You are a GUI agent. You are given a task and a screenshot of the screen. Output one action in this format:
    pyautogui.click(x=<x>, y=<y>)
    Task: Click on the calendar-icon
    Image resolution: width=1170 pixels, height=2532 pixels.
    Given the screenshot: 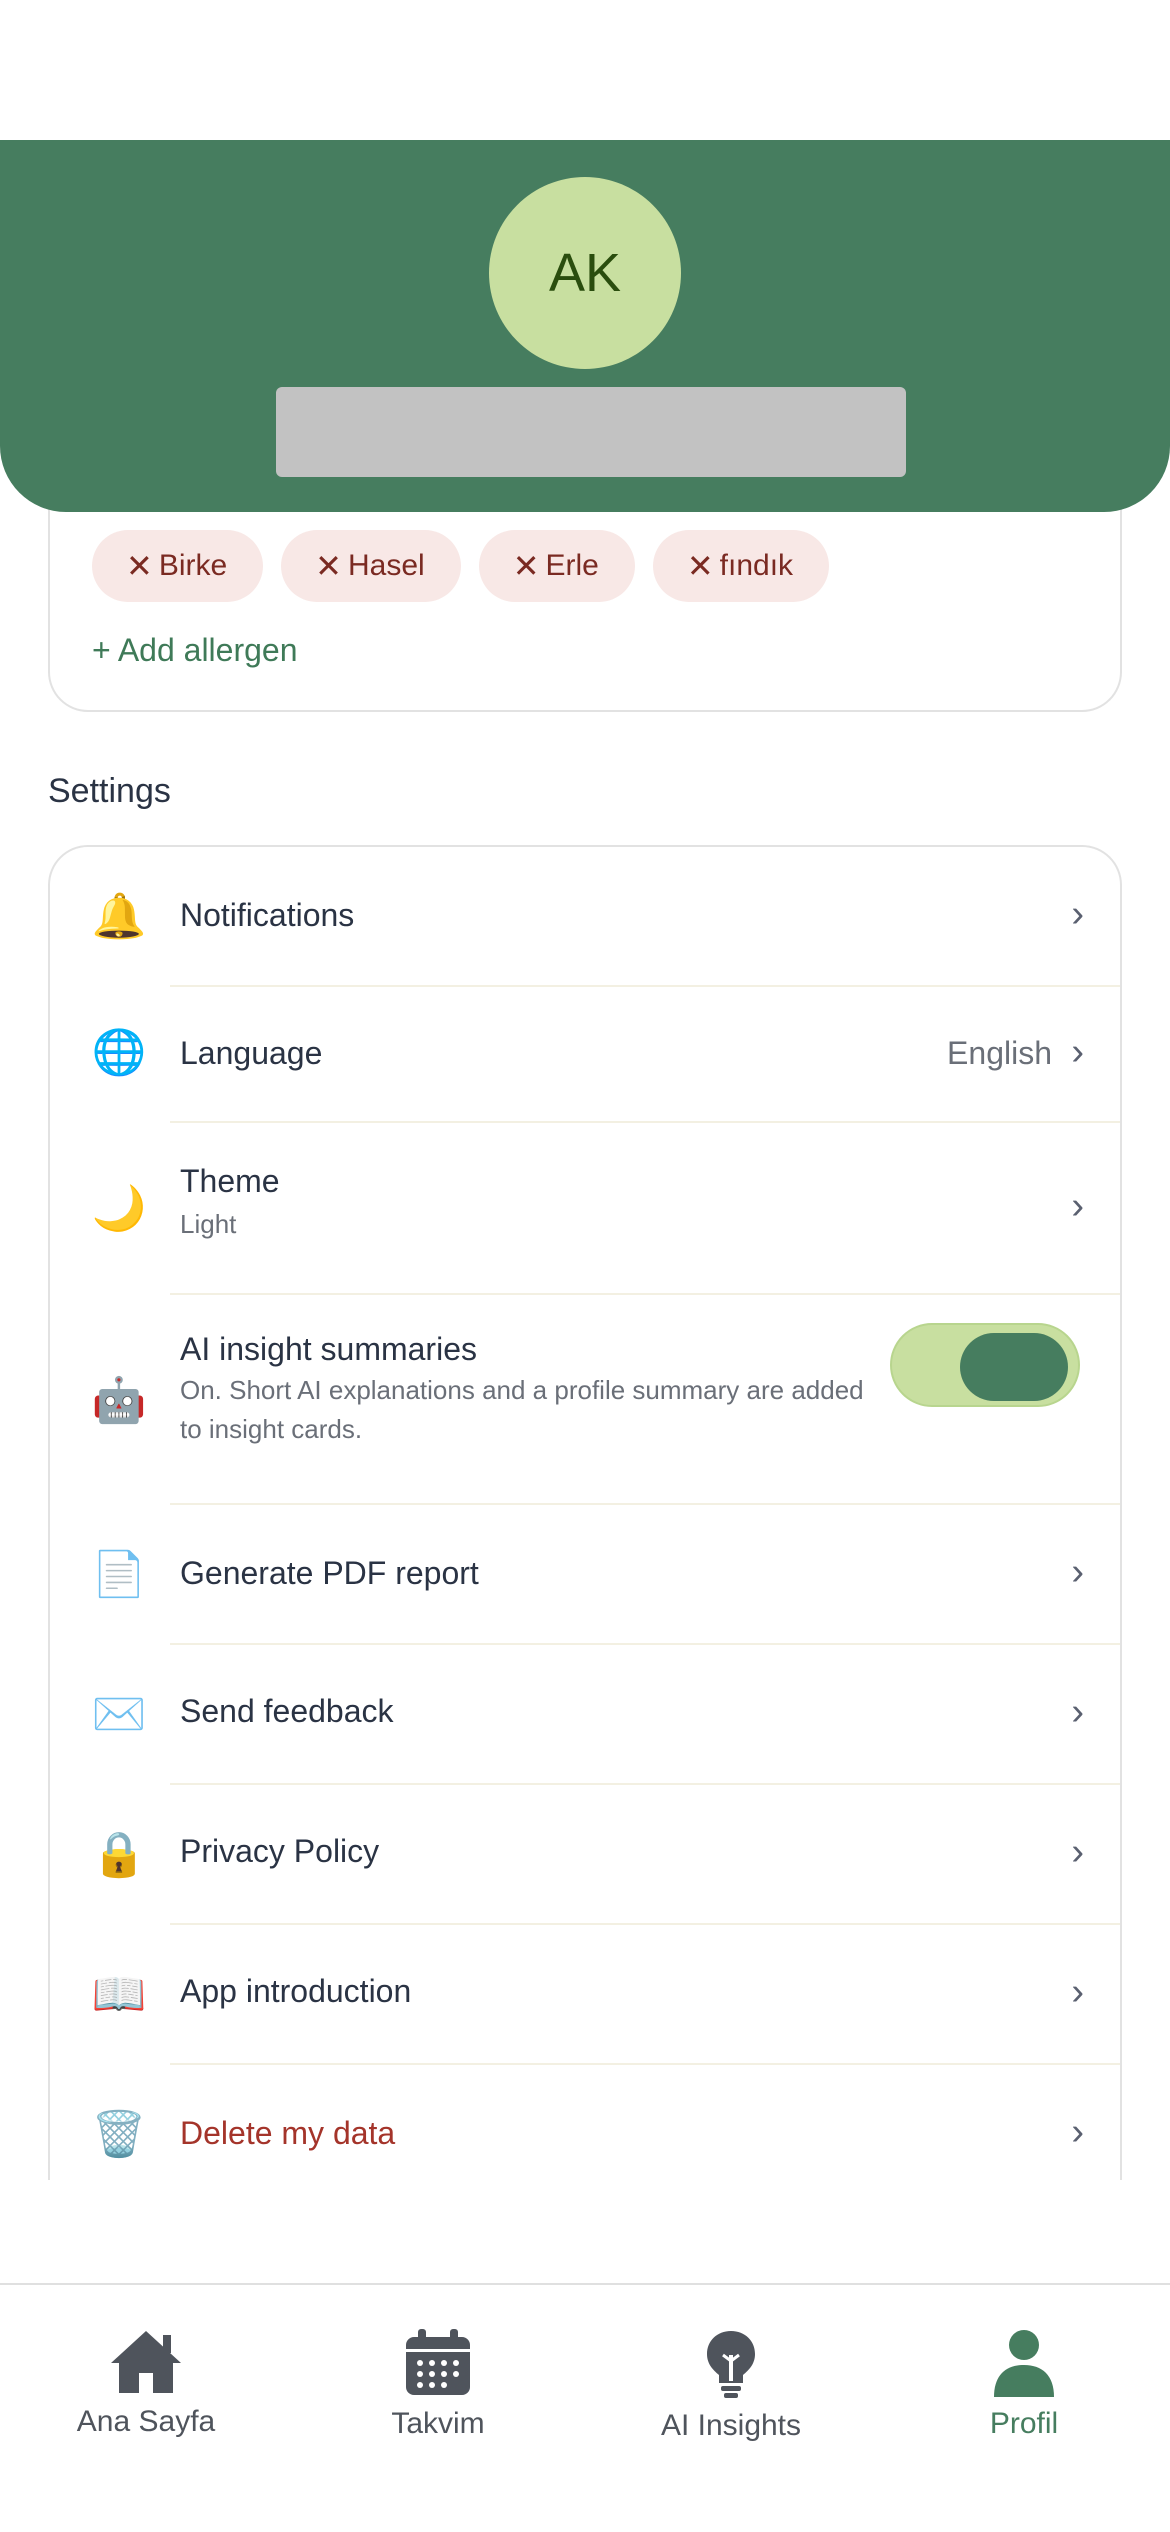 What is the action you would take?
    pyautogui.click(x=438, y=2362)
    